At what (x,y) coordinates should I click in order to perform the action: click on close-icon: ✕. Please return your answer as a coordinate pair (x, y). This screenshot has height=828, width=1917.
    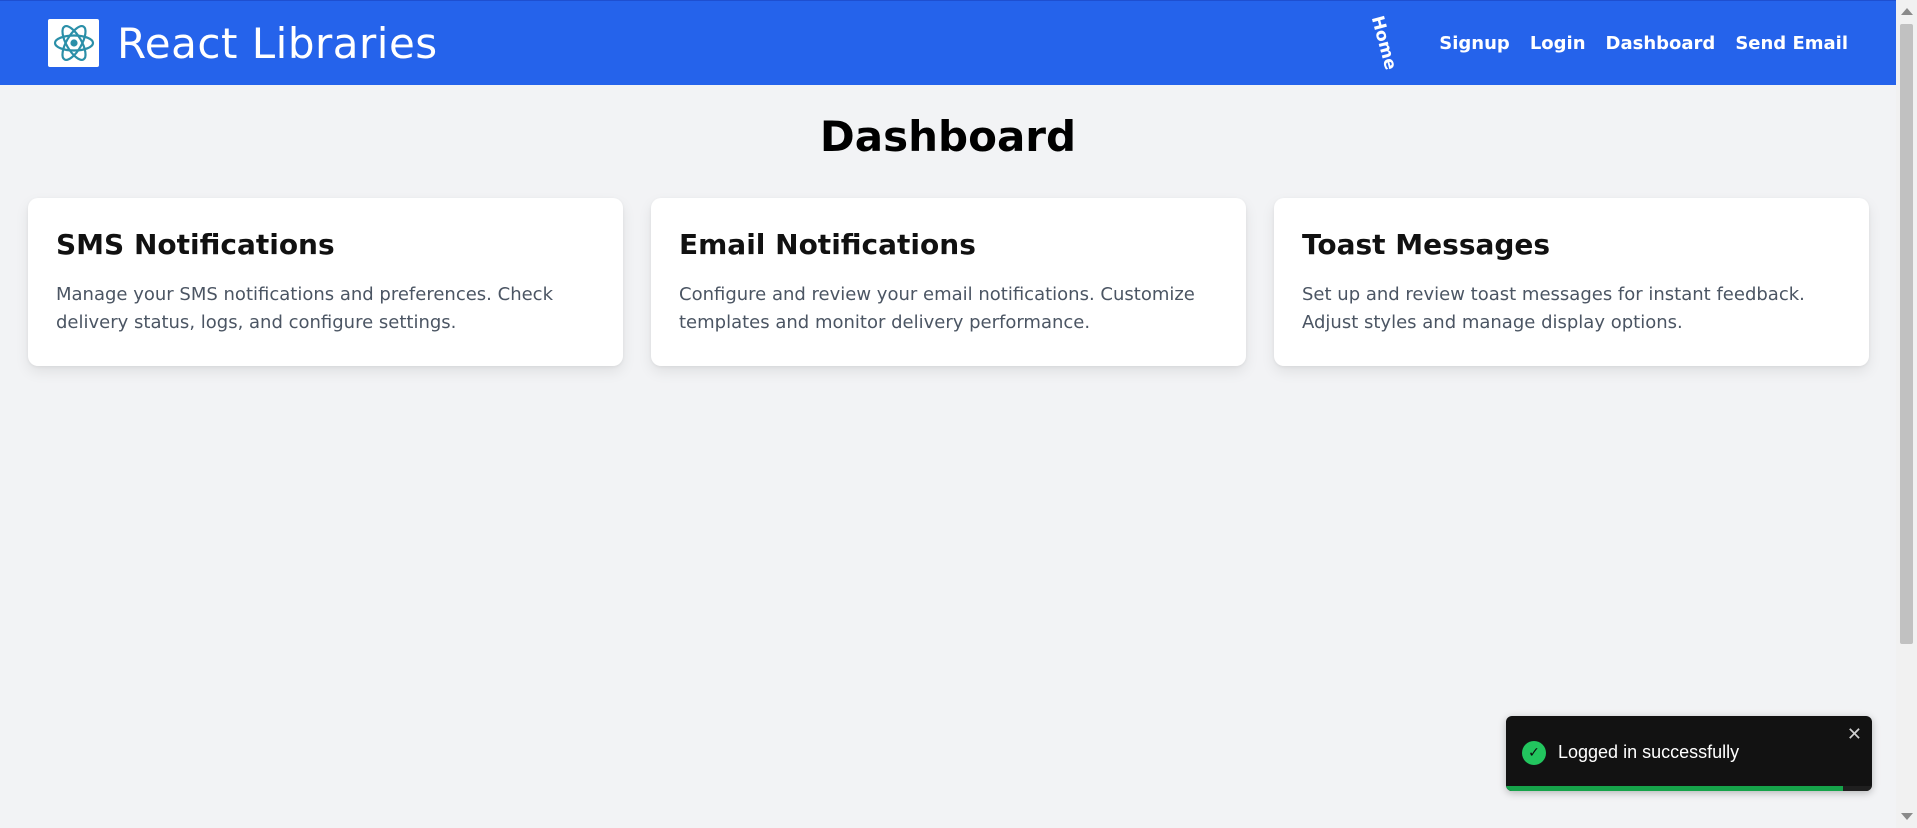
    Looking at the image, I should click on (1854, 734).